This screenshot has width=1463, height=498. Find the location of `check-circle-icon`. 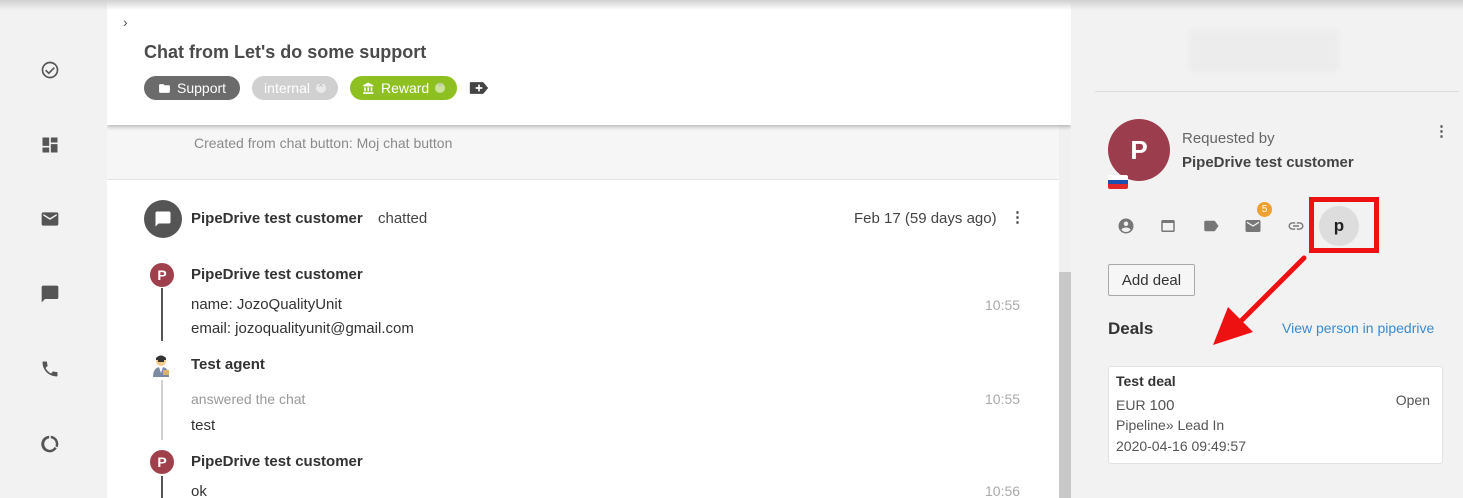

check-circle-icon is located at coordinates (50, 70).